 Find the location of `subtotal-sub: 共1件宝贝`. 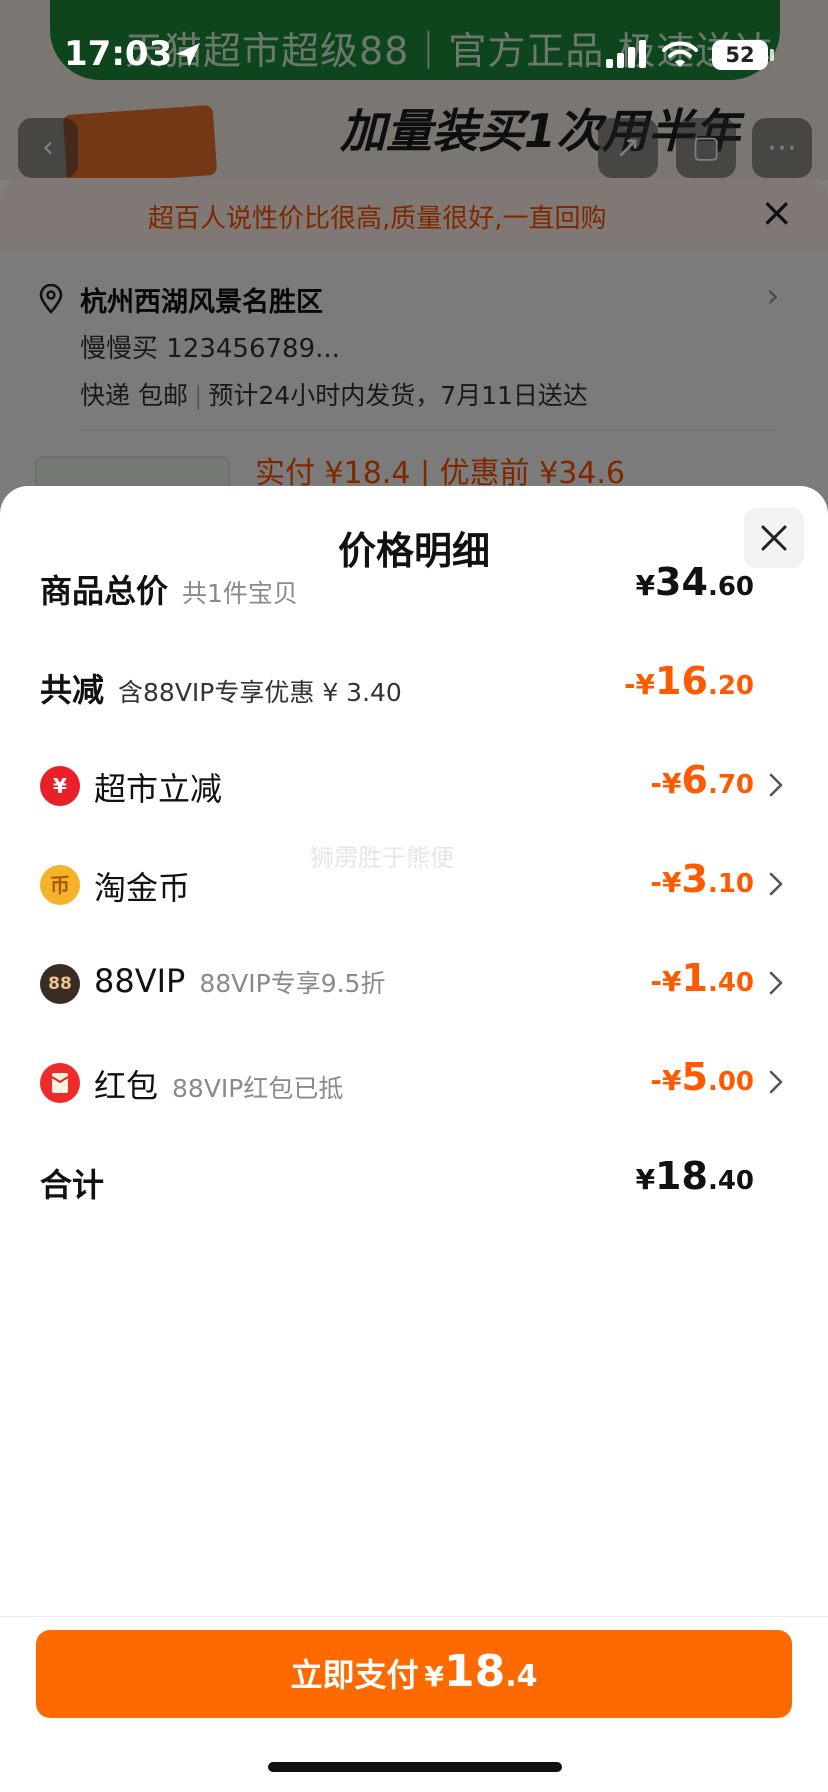

subtotal-sub: 共1件宝贝 is located at coordinates (240, 593).